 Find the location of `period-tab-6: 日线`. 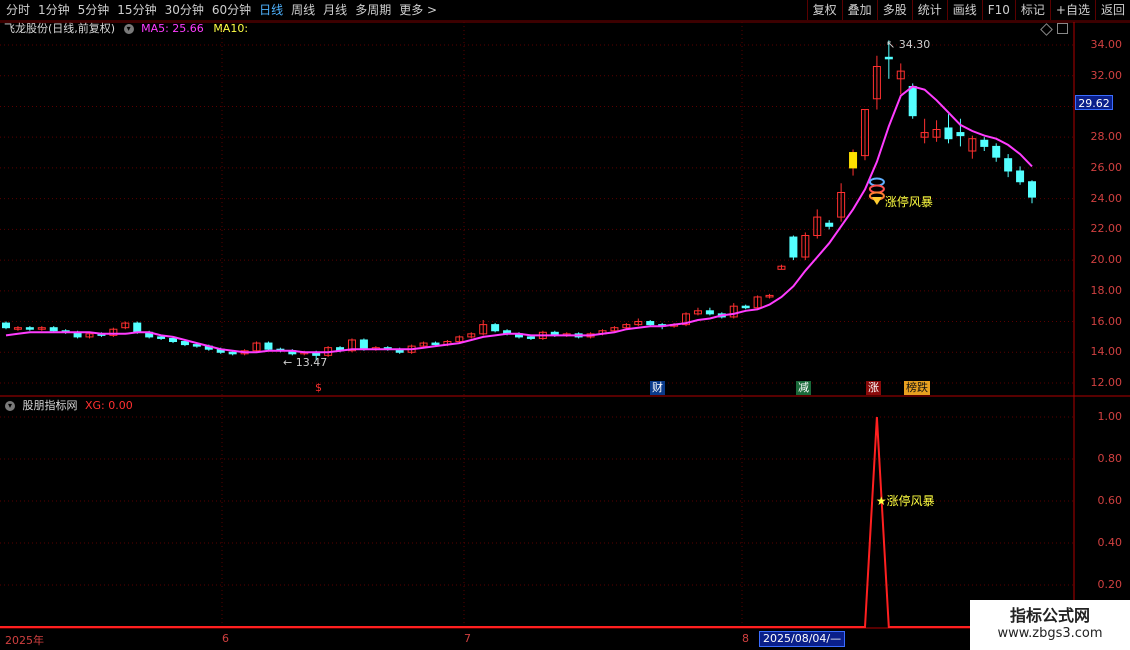

period-tab-6: 日线 is located at coordinates (271, 10).